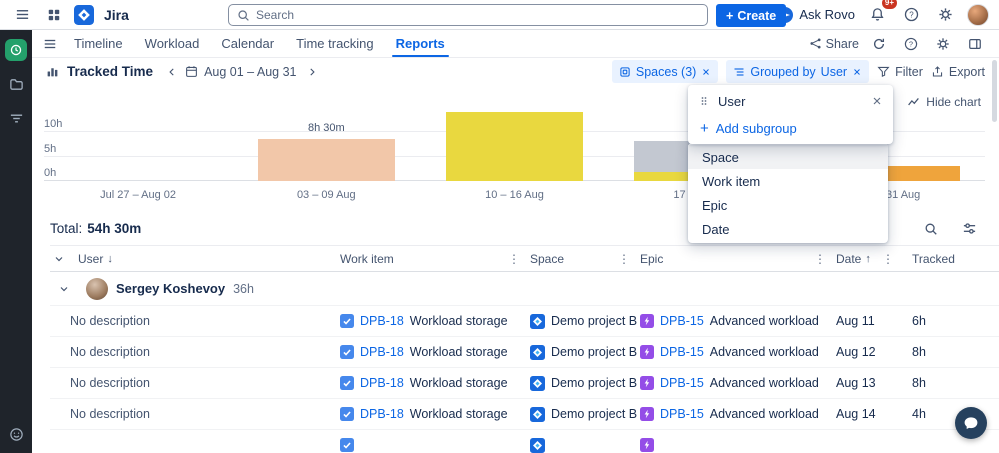 Image resolution: width=999 pixels, height=453 pixels. What do you see at coordinates (458, 321) in the screenshot?
I see `work-item-title: Workload storage` at bounding box center [458, 321].